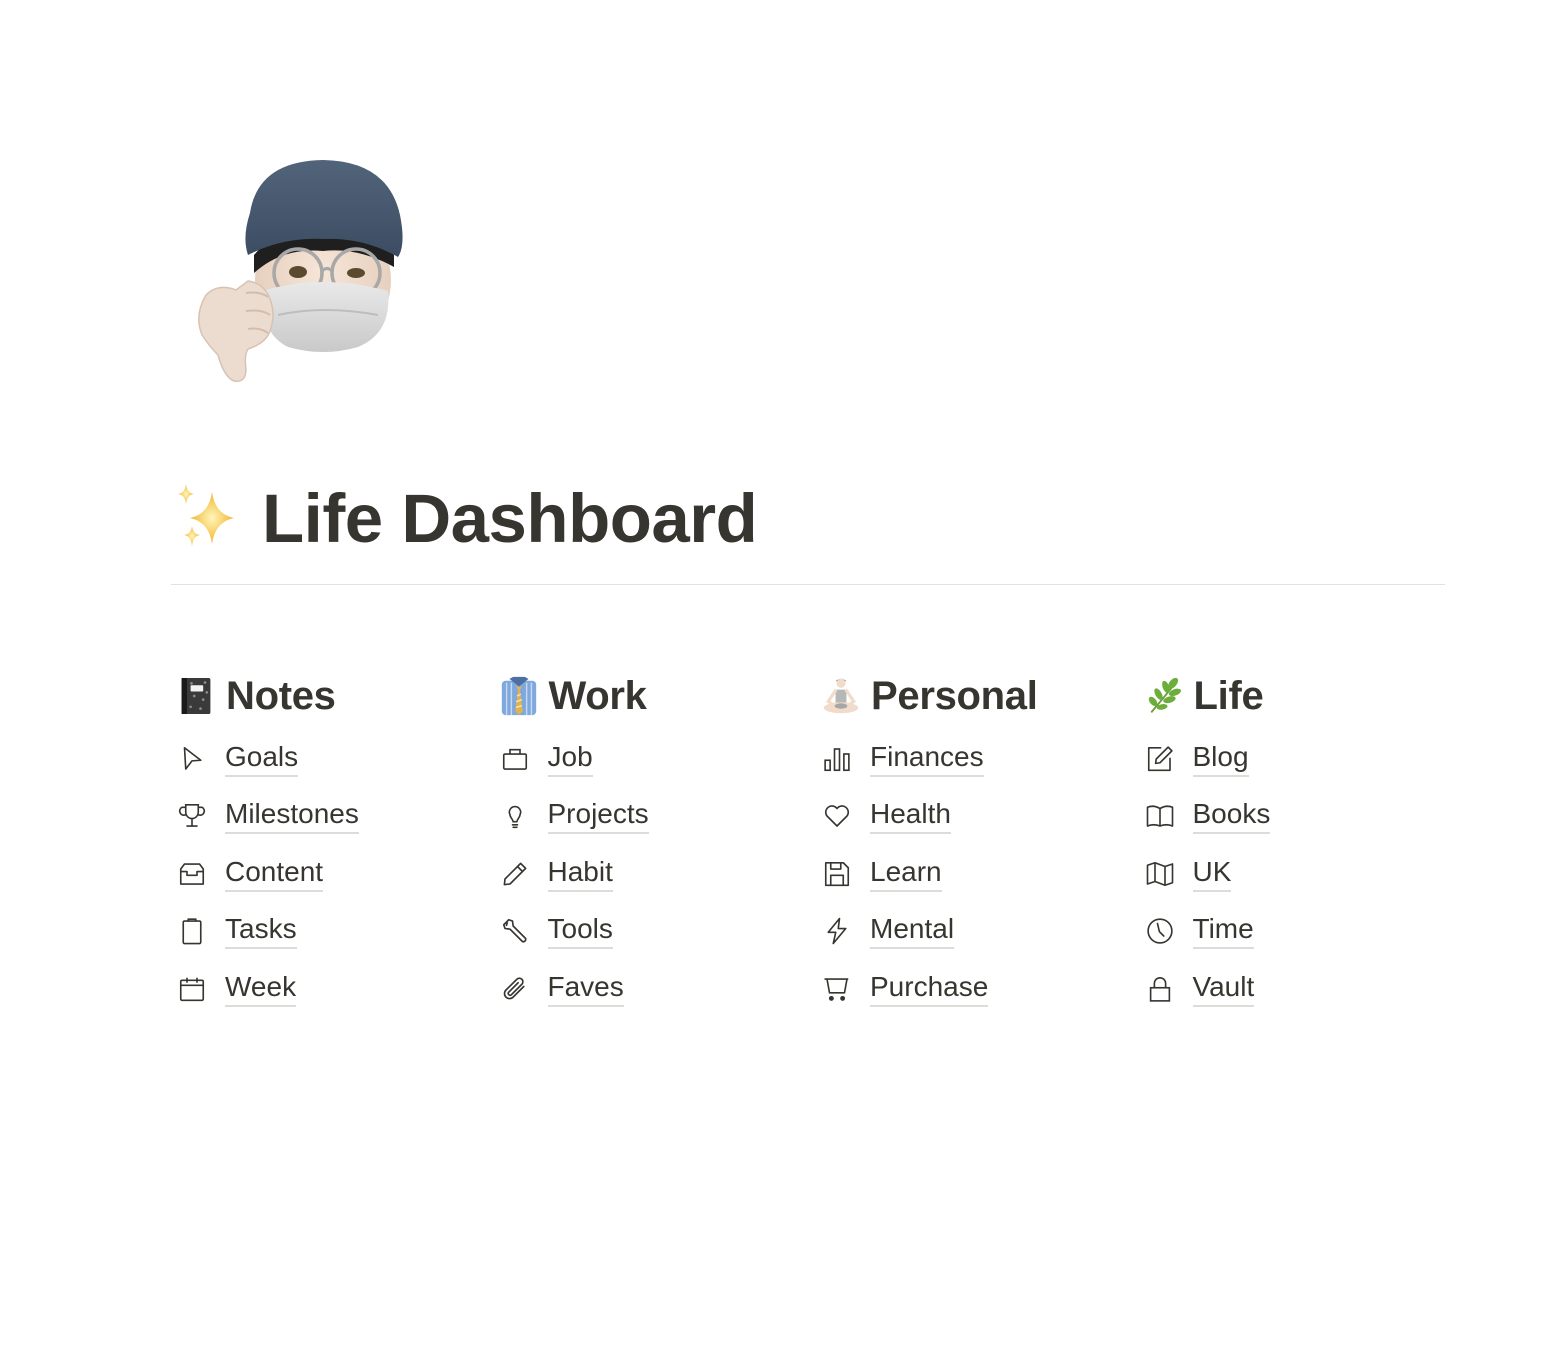 Image resolution: width=1560 pixels, height=1360 pixels. Describe the element at coordinates (570, 759) in the screenshot. I see `link-label: Job` at that location.